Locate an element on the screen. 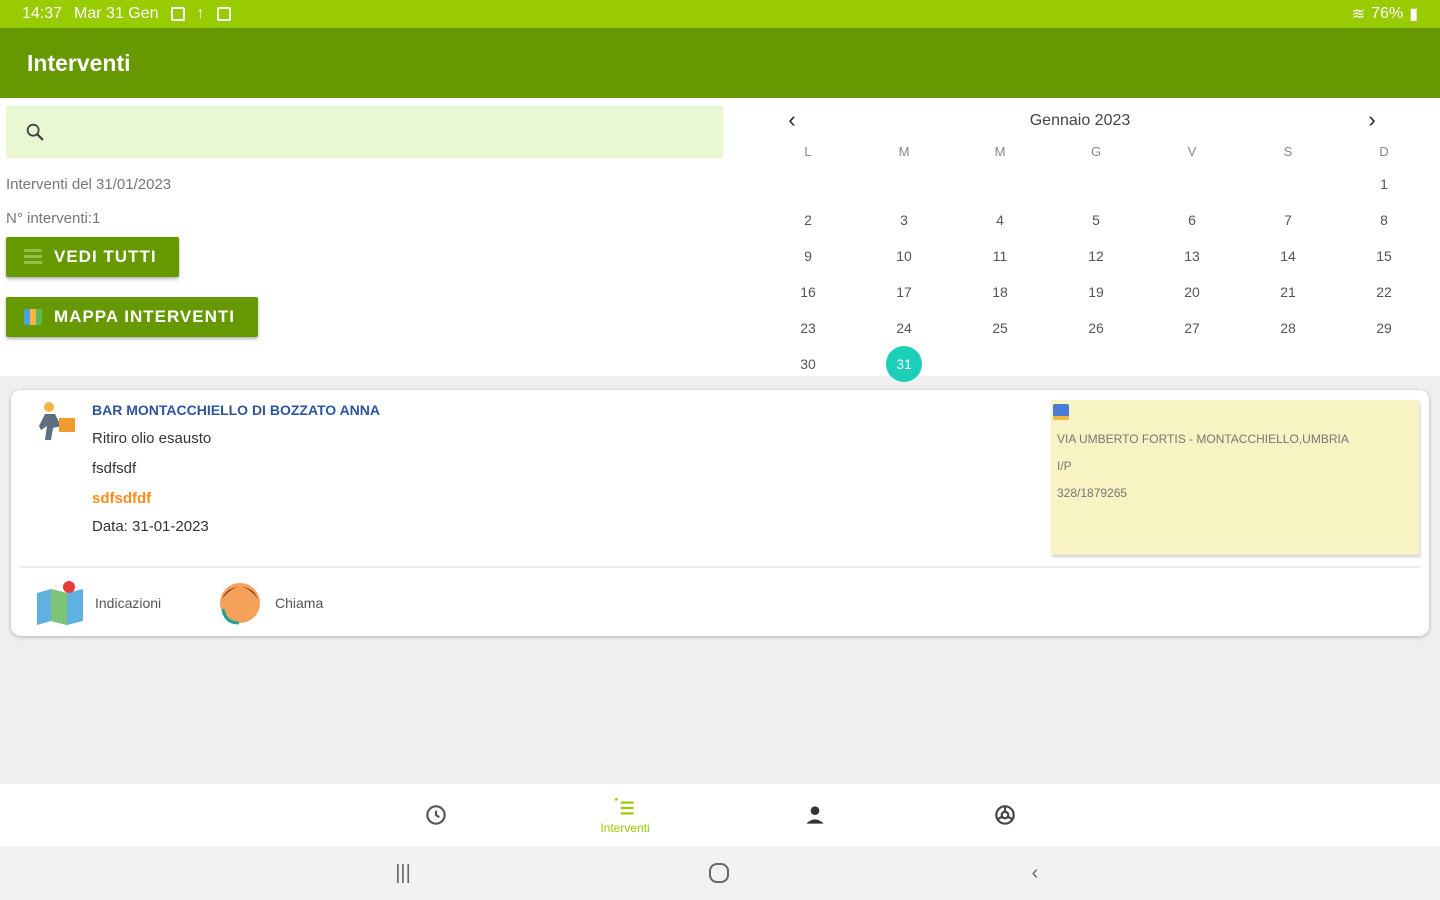 The width and height of the screenshot is (1440, 900). calendar-day-number: 19 is located at coordinates (1096, 292).